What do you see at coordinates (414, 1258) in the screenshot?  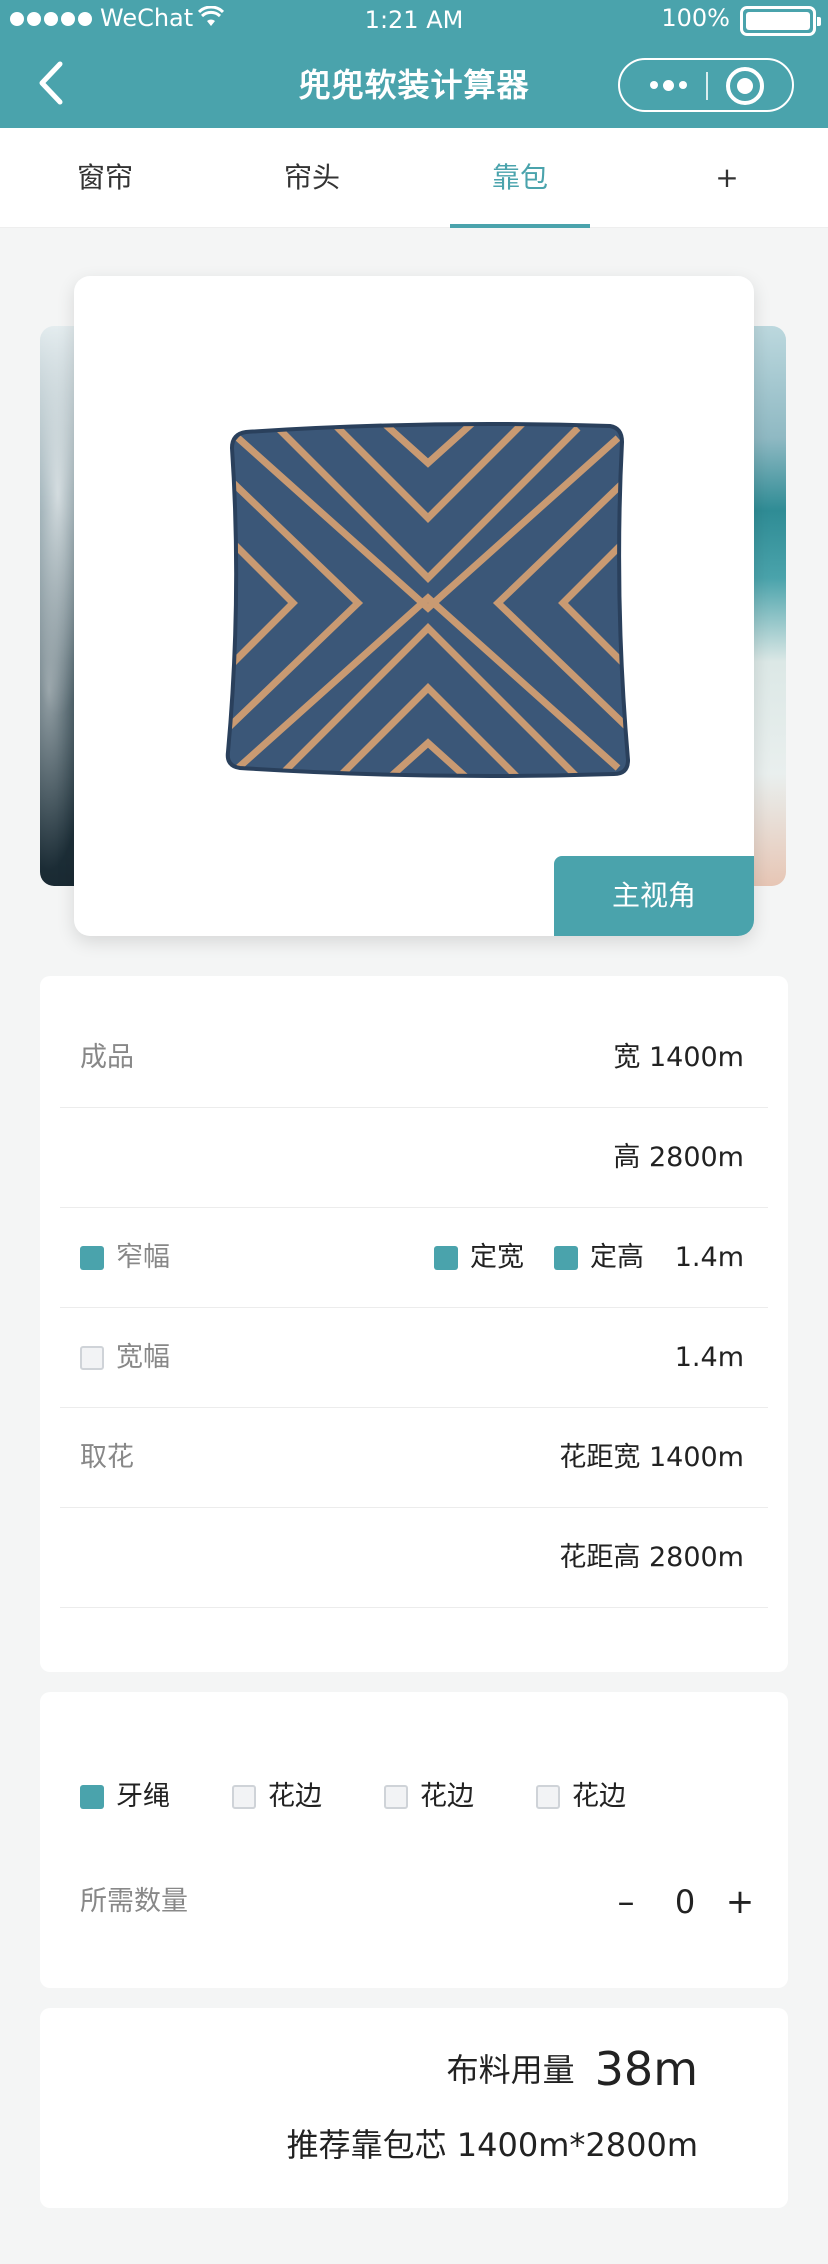 I see `narrow-row: 窄幅 定宽 定高 1.4m` at bounding box center [414, 1258].